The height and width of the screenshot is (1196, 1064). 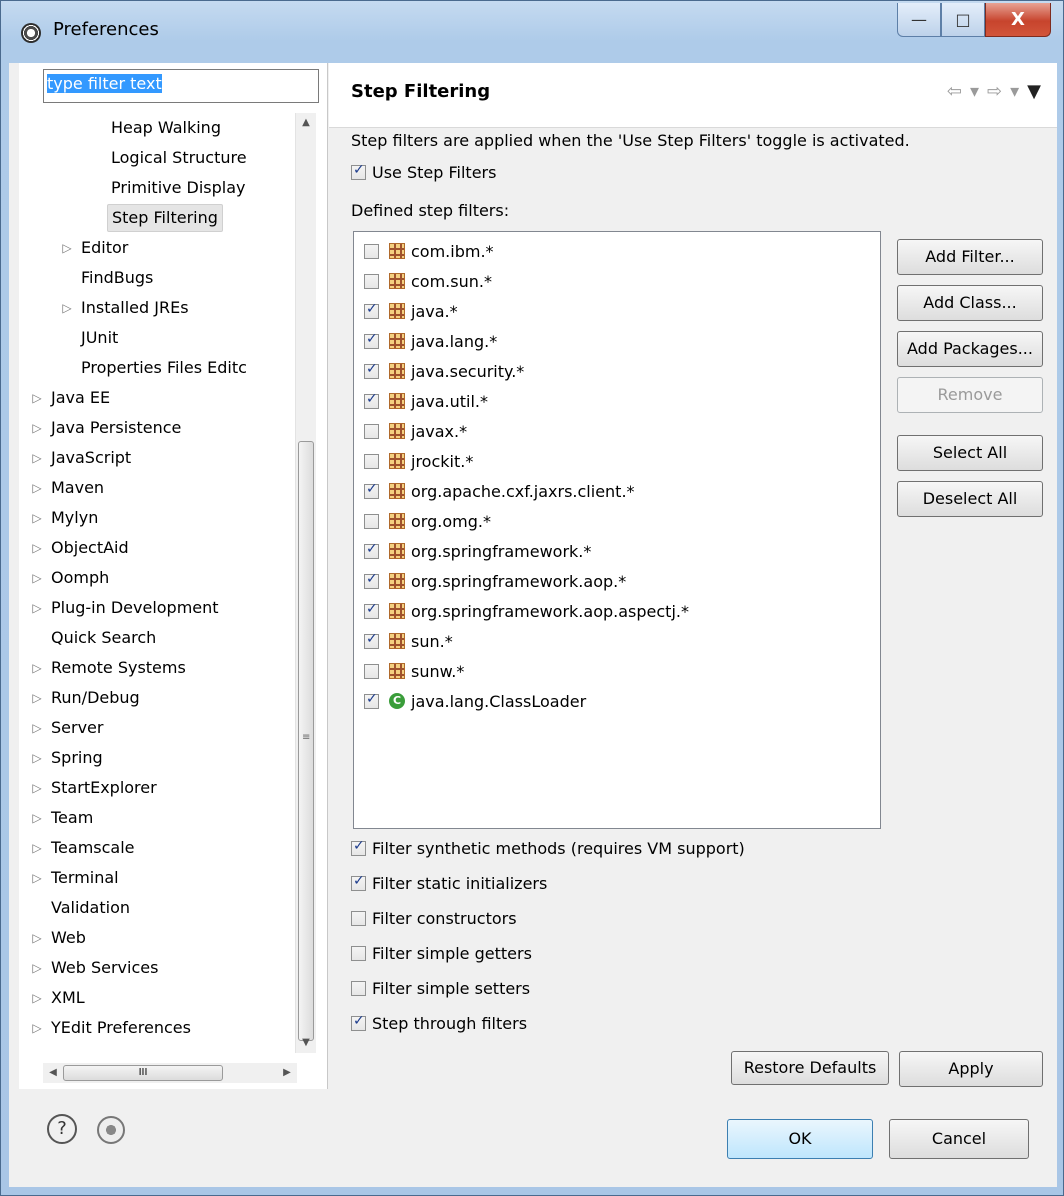 I want to click on use-step-filters-row: Use Step Filters, so click(x=423, y=172).